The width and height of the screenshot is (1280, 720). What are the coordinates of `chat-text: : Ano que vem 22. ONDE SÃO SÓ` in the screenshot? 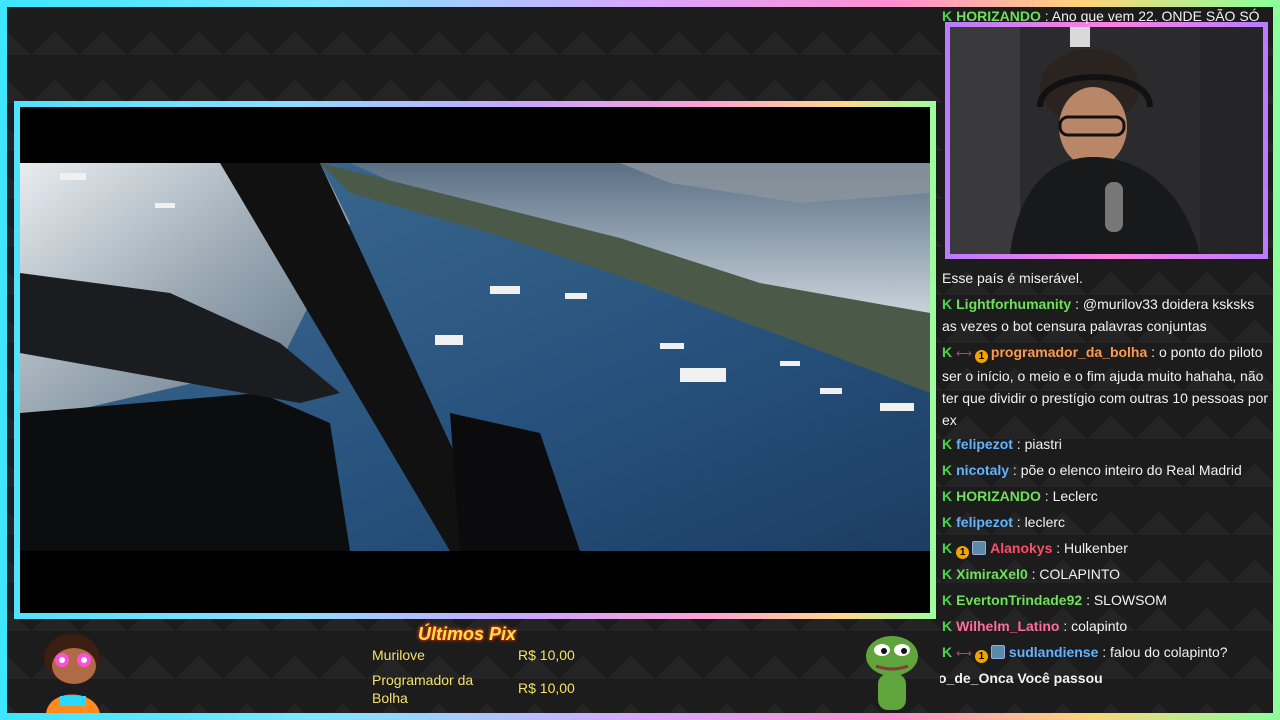 It's located at (1152, 16).